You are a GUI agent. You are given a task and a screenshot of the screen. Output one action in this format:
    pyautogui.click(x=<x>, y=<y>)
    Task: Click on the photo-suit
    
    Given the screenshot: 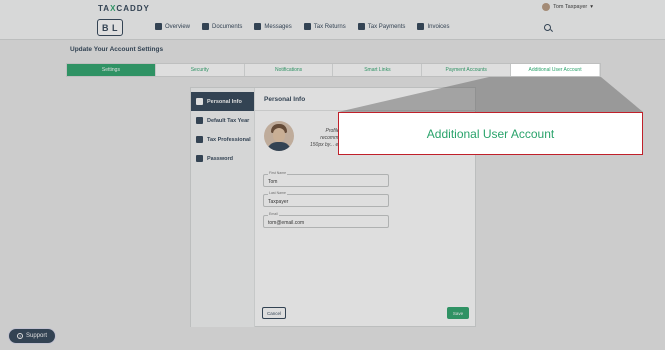 What is the action you would take?
    pyautogui.click(x=279, y=146)
    